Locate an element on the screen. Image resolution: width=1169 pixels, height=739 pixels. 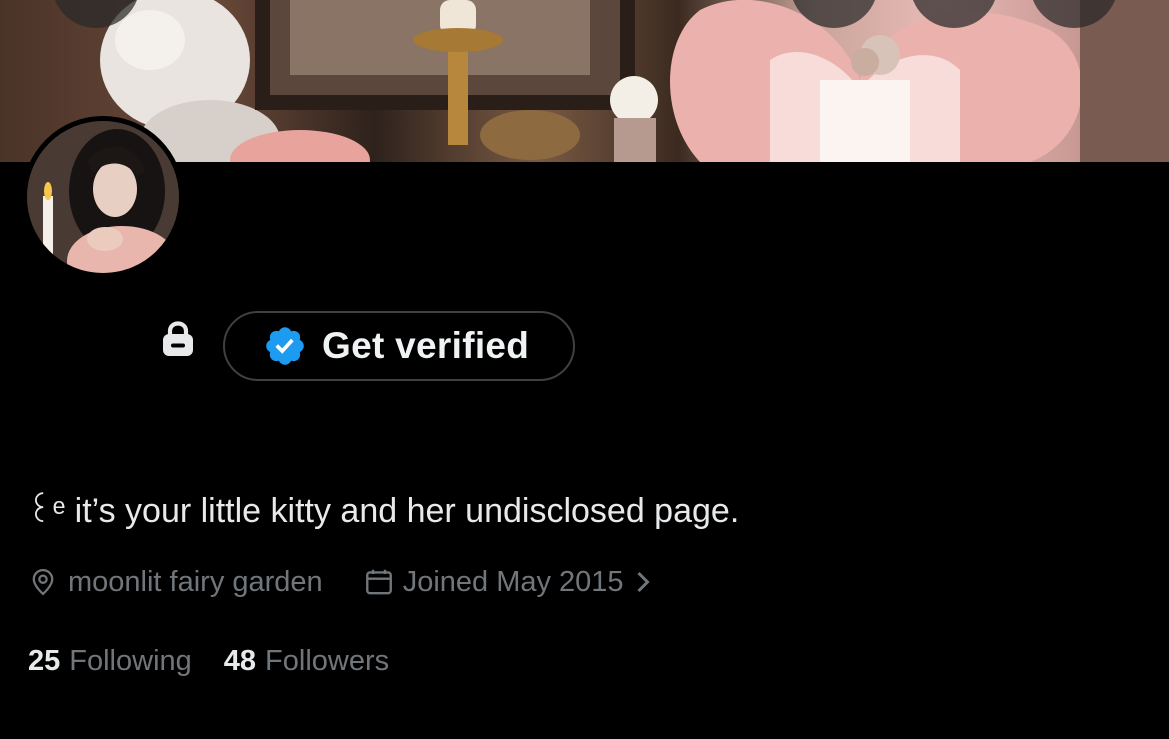
following-count: 25 is located at coordinates (44, 661).